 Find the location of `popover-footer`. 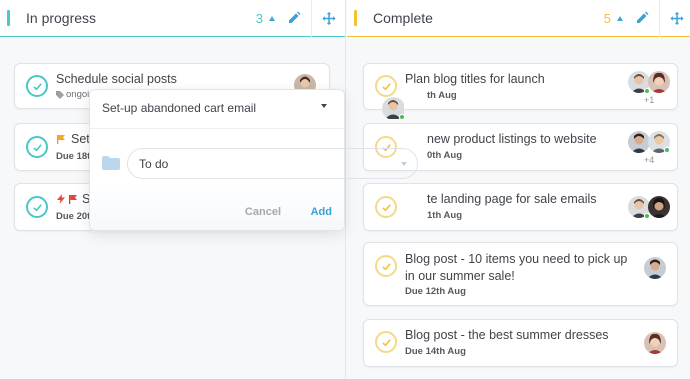

popover-footer is located at coordinates (217, 207).